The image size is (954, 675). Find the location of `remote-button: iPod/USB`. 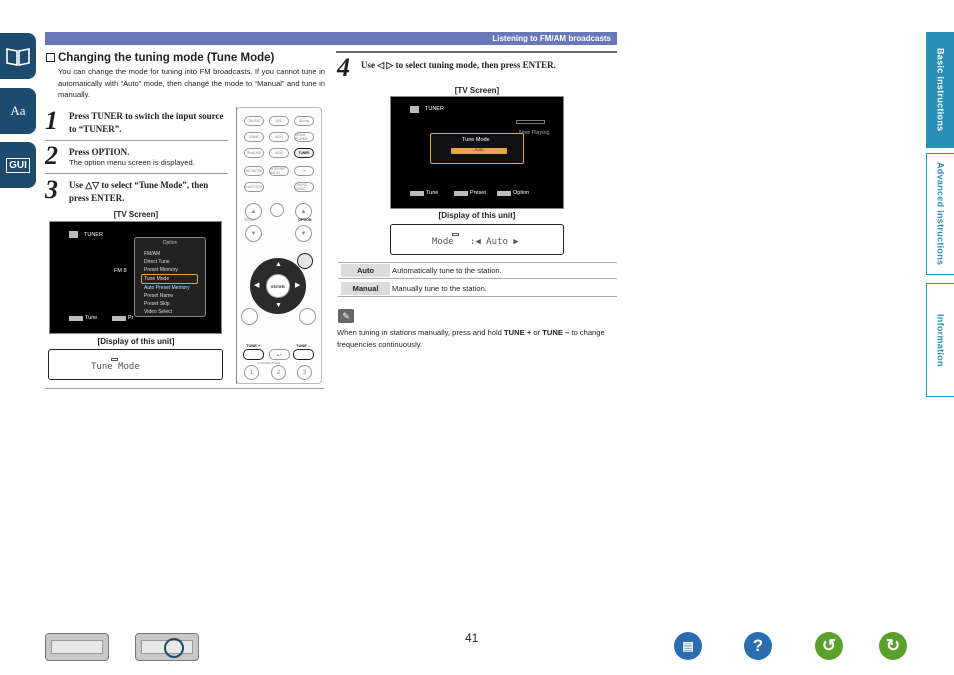

remote-button: iPod/USB is located at coordinates (254, 153).